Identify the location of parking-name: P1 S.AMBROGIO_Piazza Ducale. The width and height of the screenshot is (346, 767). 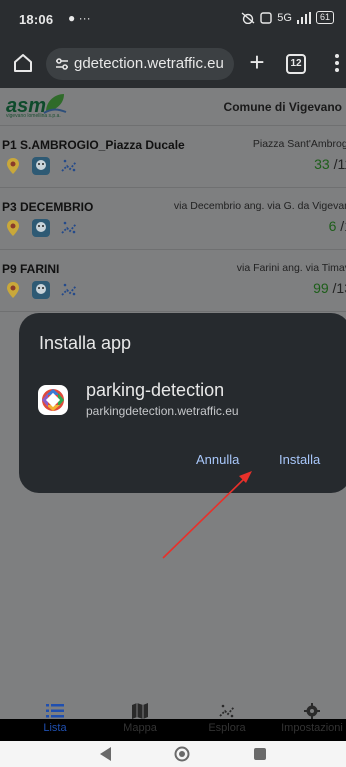
(93, 145).